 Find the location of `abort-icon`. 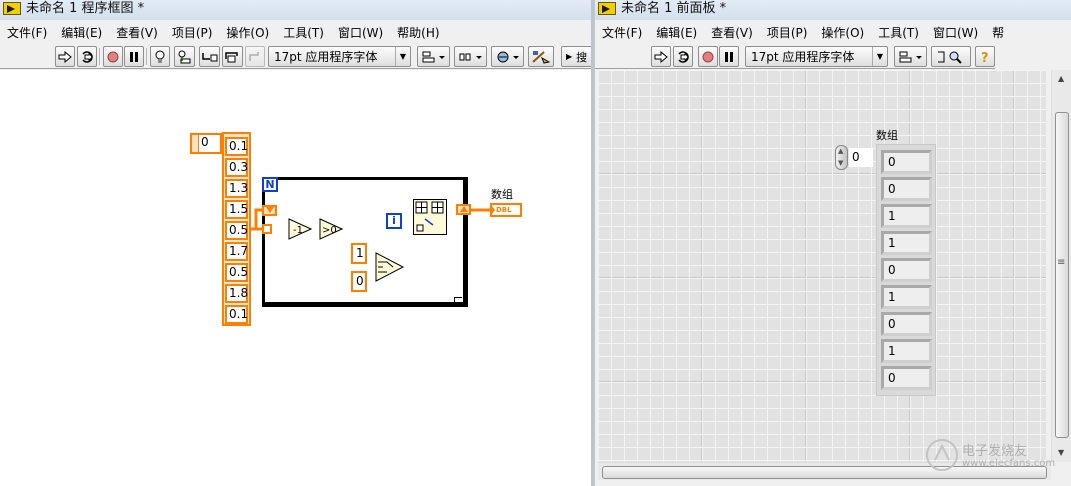

abort-icon is located at coordinates (708, 56).